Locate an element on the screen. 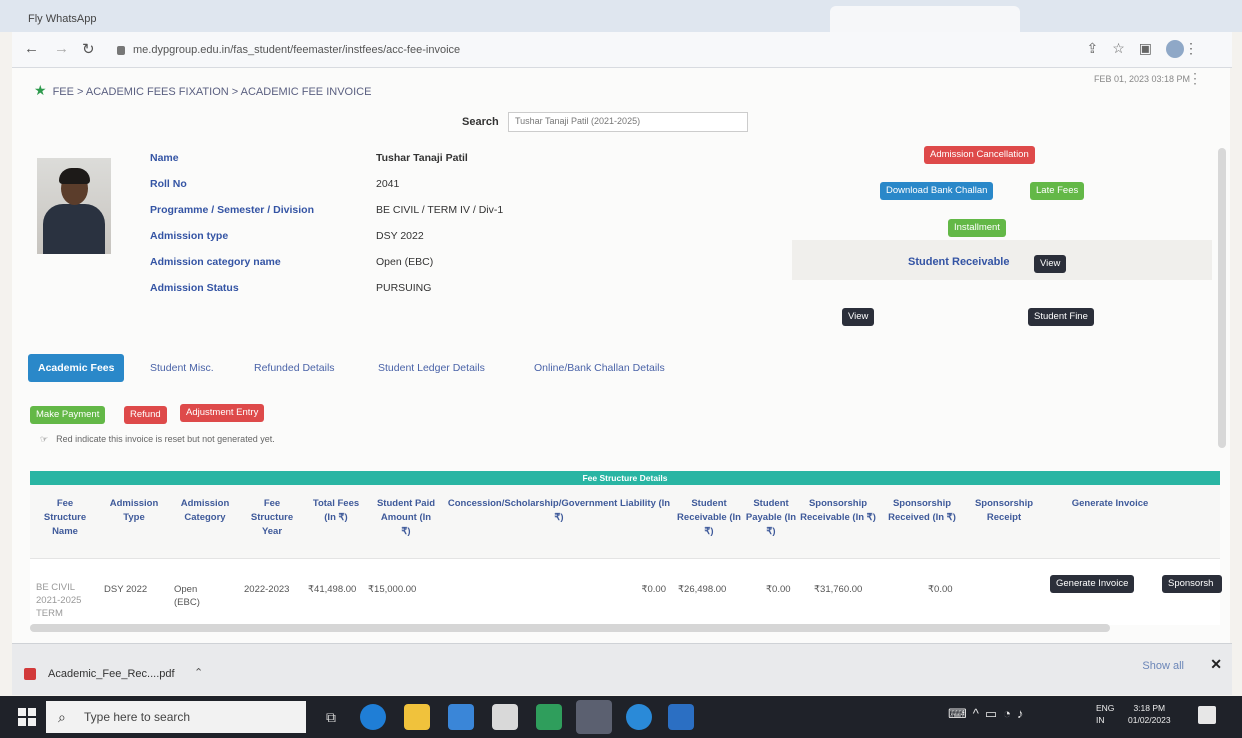  volume-icon: ♪ is located at coordinates (1023, 713).